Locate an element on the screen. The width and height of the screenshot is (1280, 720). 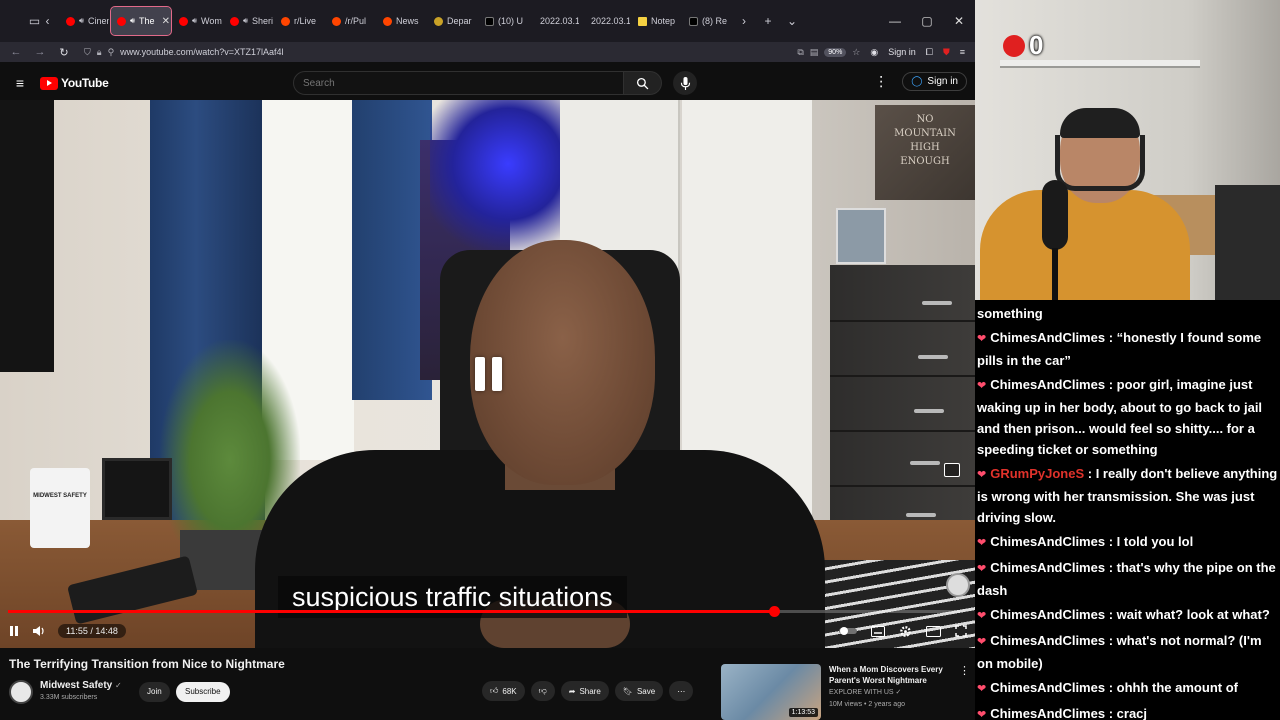
reader-view-icon: ▤ is located at coordinates (814, 52).